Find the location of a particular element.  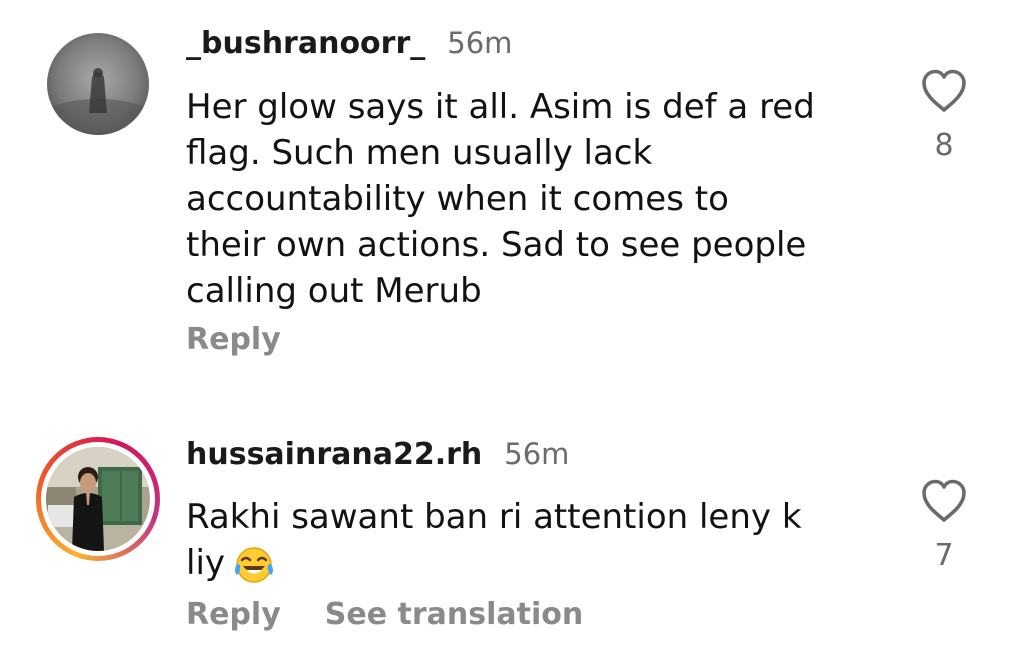

username: _bushranoorr_ is located at coordinates (305, 43).